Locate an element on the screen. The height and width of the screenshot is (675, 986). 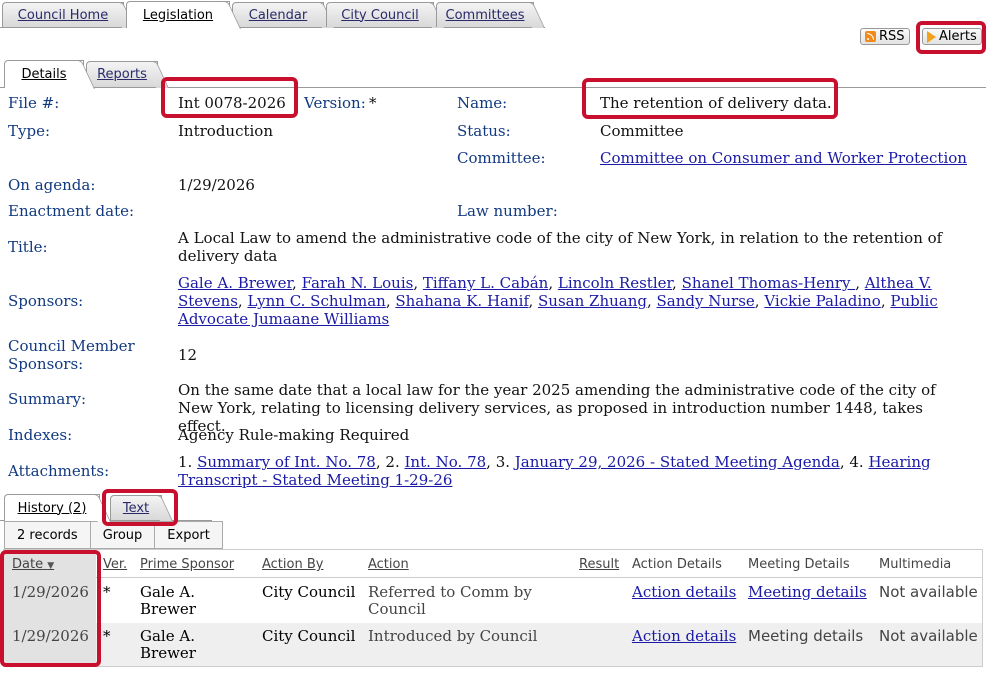
sponsor-link: Farah N. Louis is located at coordinates (358, 283).